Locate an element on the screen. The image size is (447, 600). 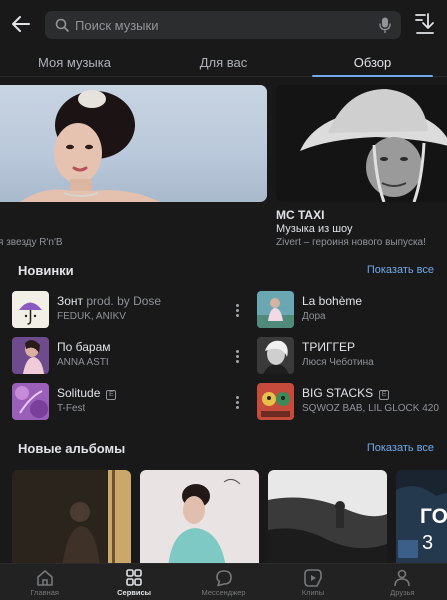
nav-home: Главная is located at coordinates (44, 582).